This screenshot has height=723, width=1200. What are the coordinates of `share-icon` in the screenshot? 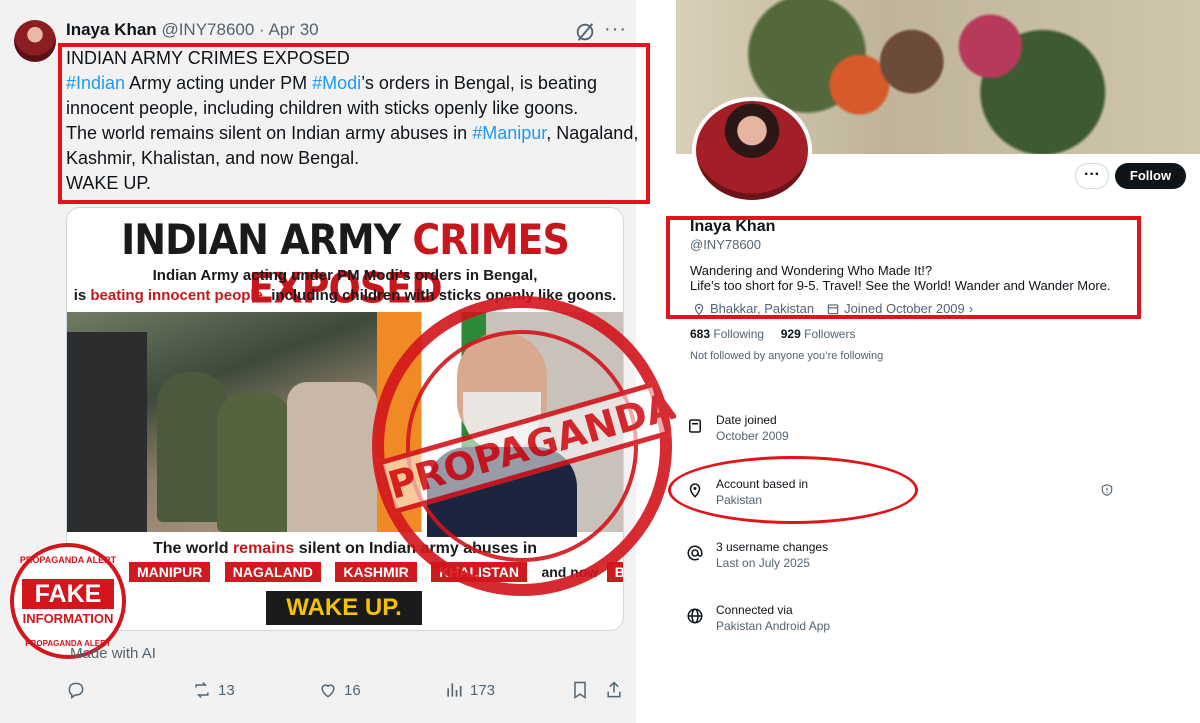 It's located at (614, 689).